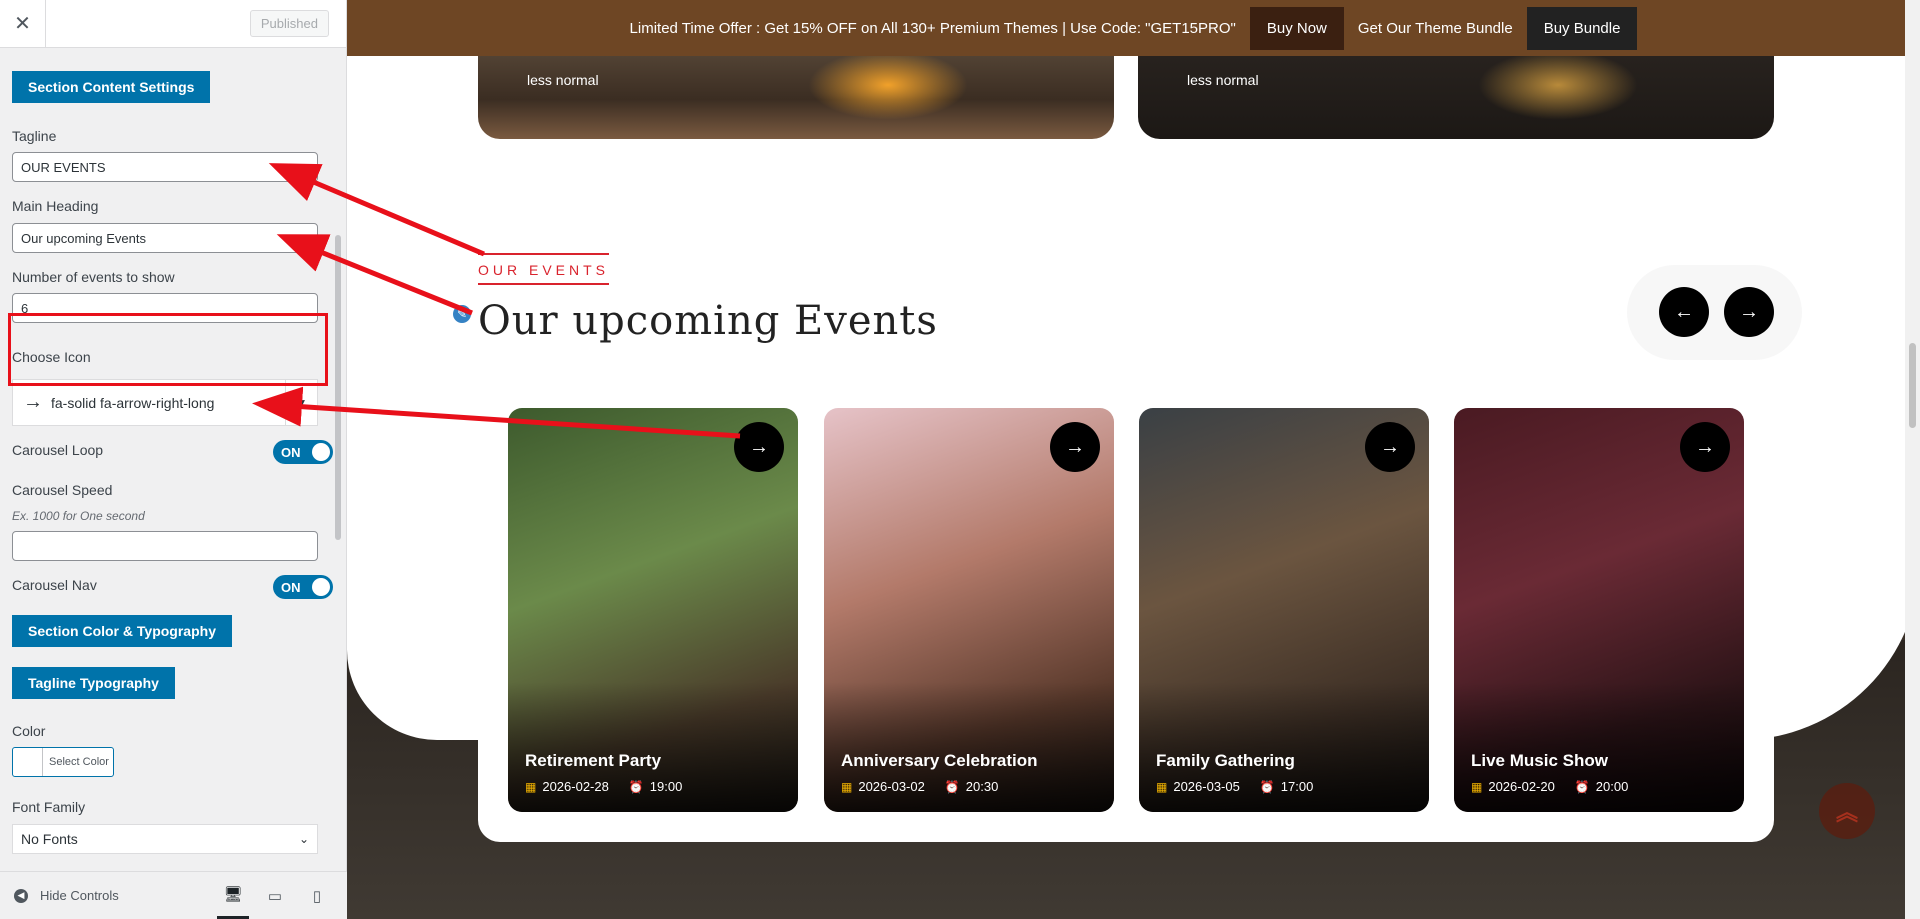 This screenshot has height=919, width=1920. I want to click on section-color-typography-button: Section Color & Typography, so click(122, 631).